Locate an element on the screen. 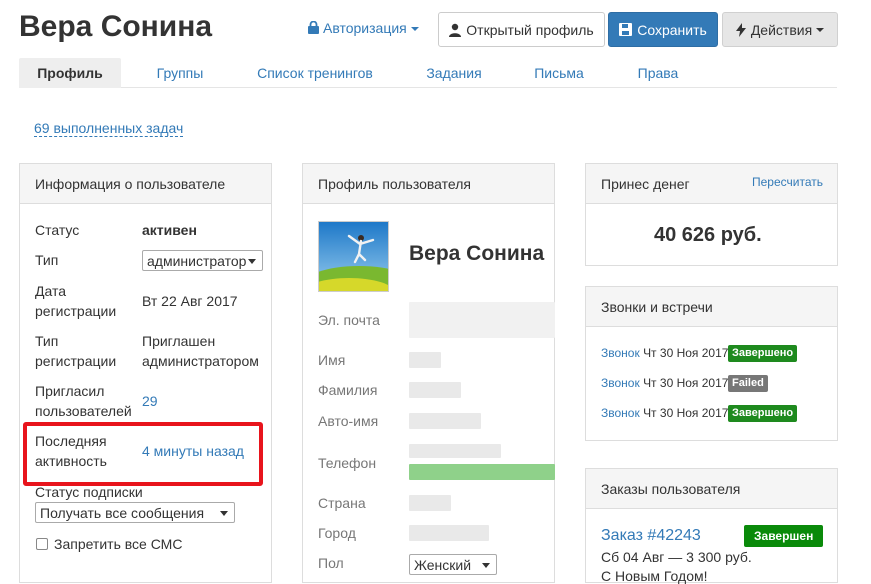 The height and width of the screenshot is (584, 871). last-name-field is located at coordinates (435, 390).